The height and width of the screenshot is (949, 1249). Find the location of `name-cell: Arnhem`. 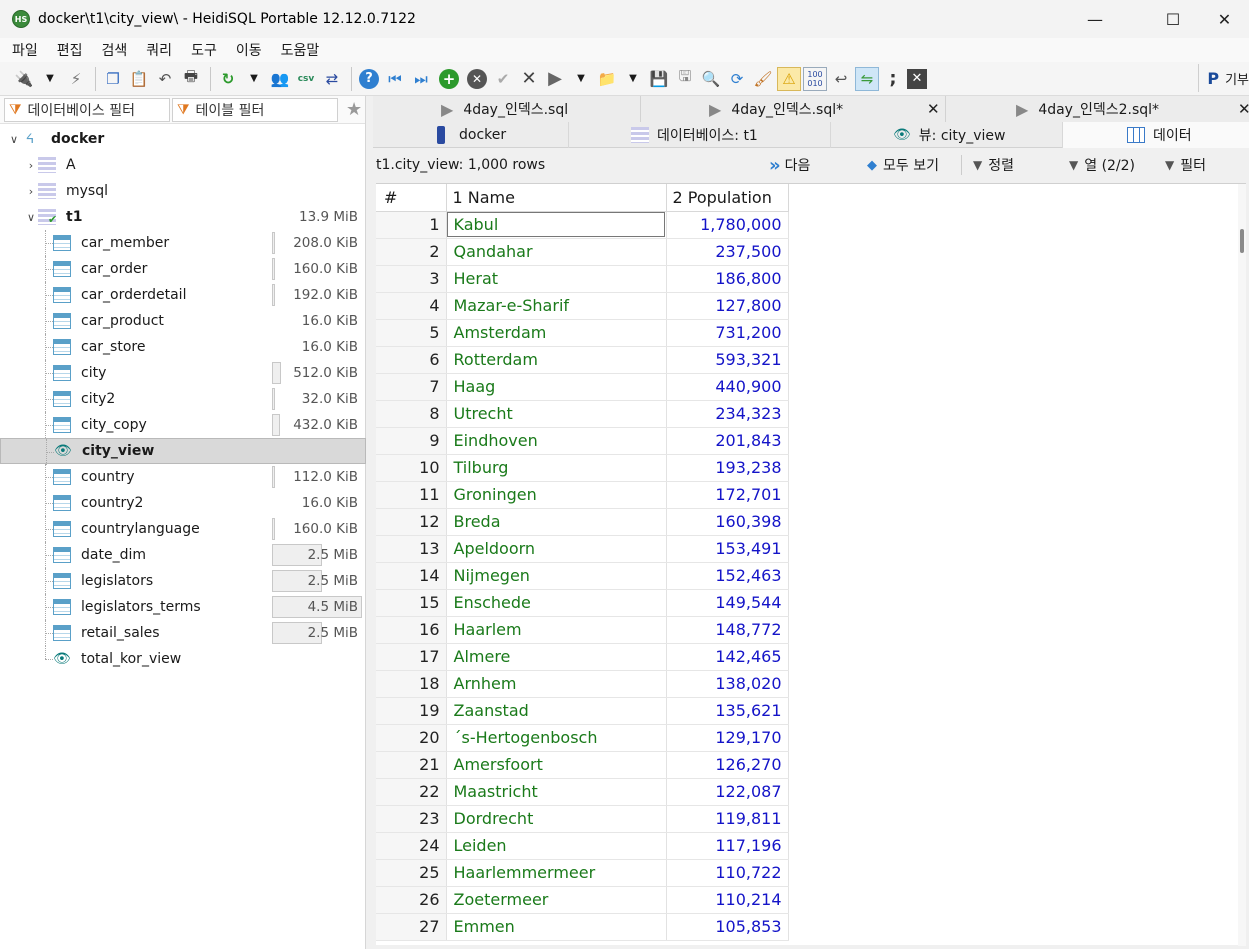

name-cell: Arnhem is located at coordinates (556, 684).